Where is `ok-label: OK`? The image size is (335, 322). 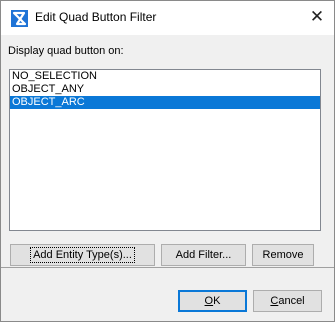
ok-label: OK is located at coordinates (212, 301).